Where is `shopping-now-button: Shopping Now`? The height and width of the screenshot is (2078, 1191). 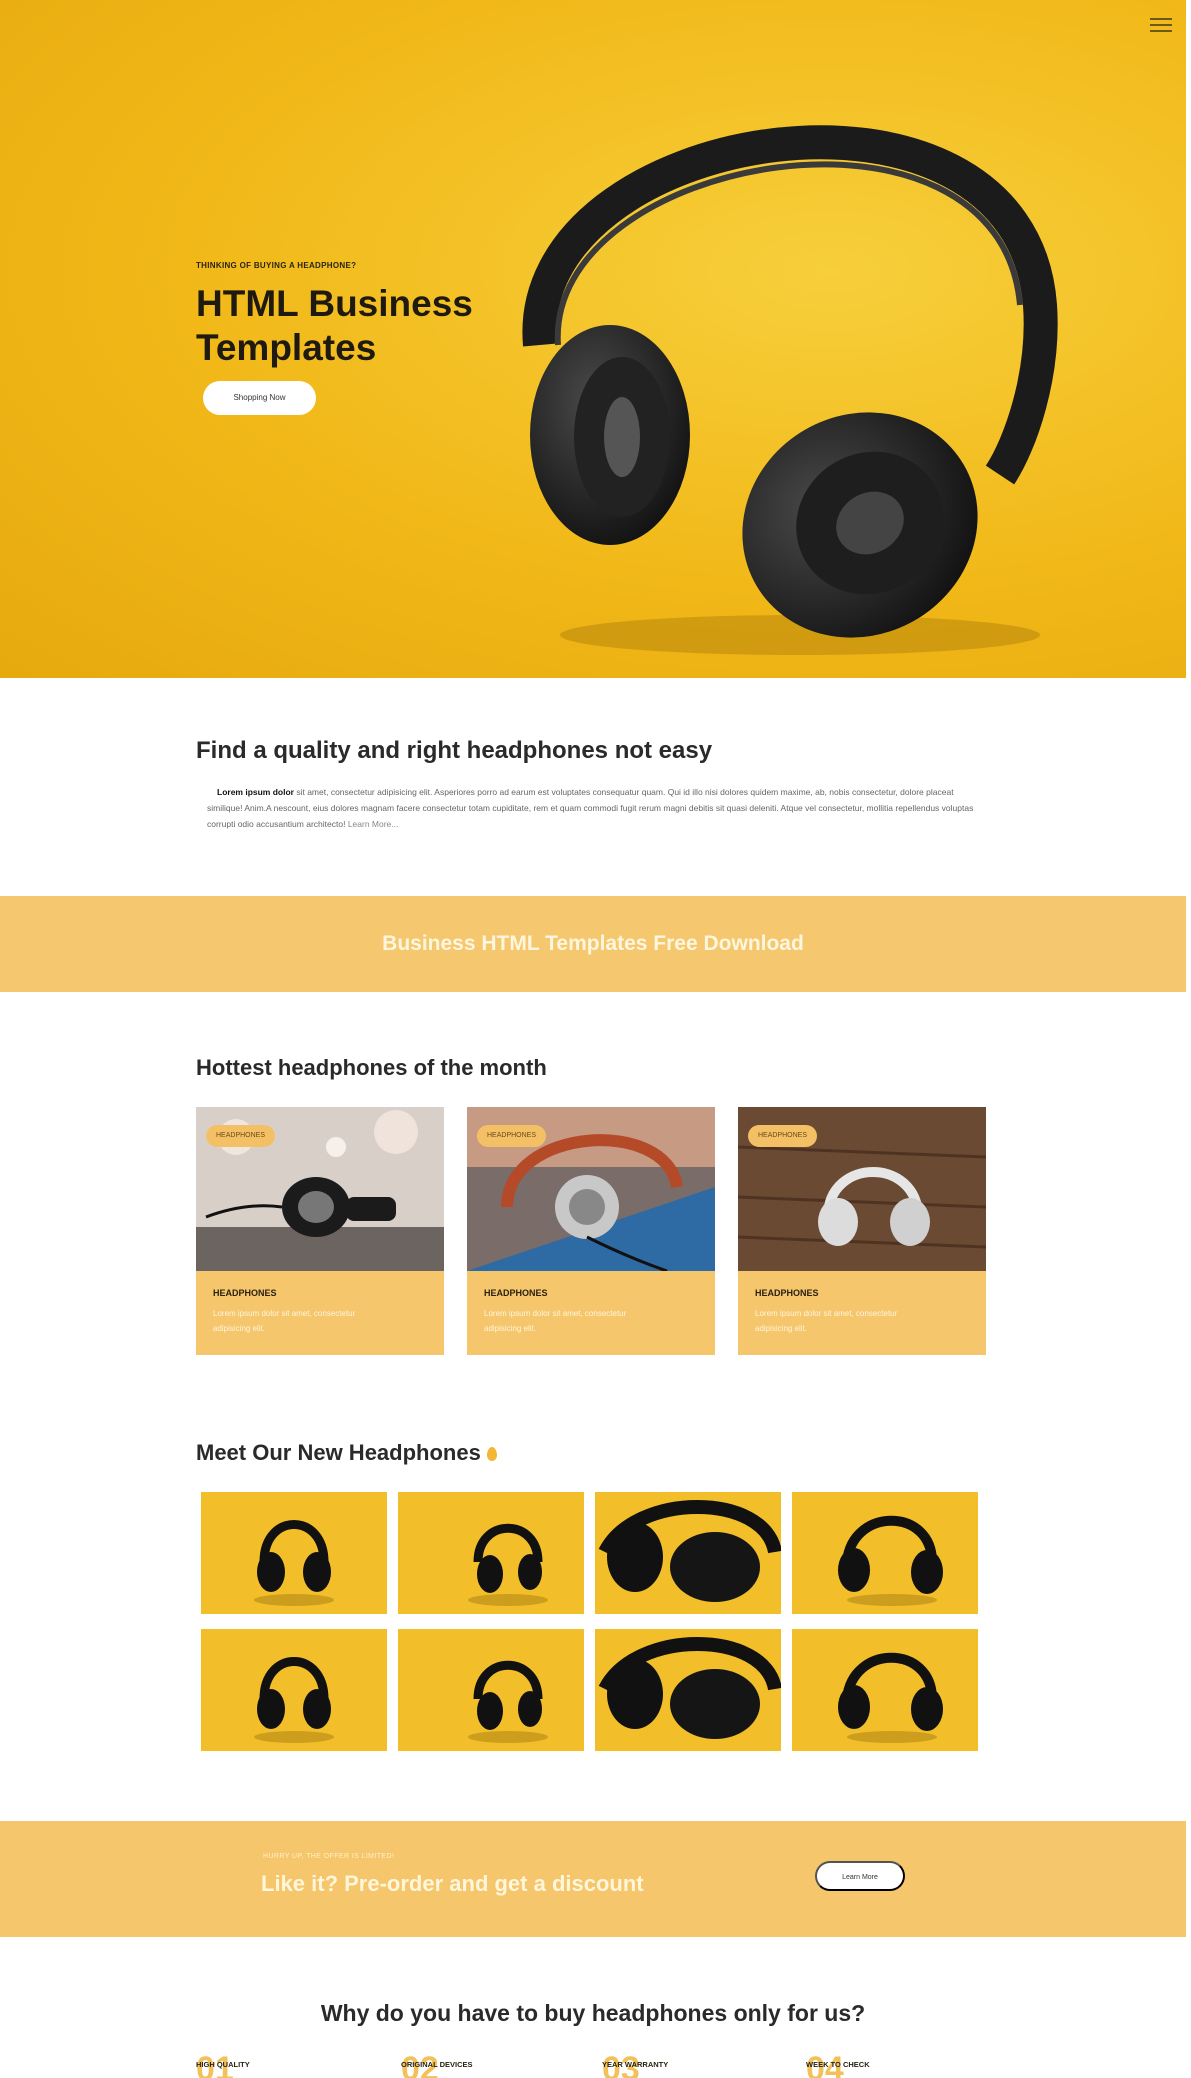
shopping-now-button: Shopping Now is located at coordinates (259, 398).